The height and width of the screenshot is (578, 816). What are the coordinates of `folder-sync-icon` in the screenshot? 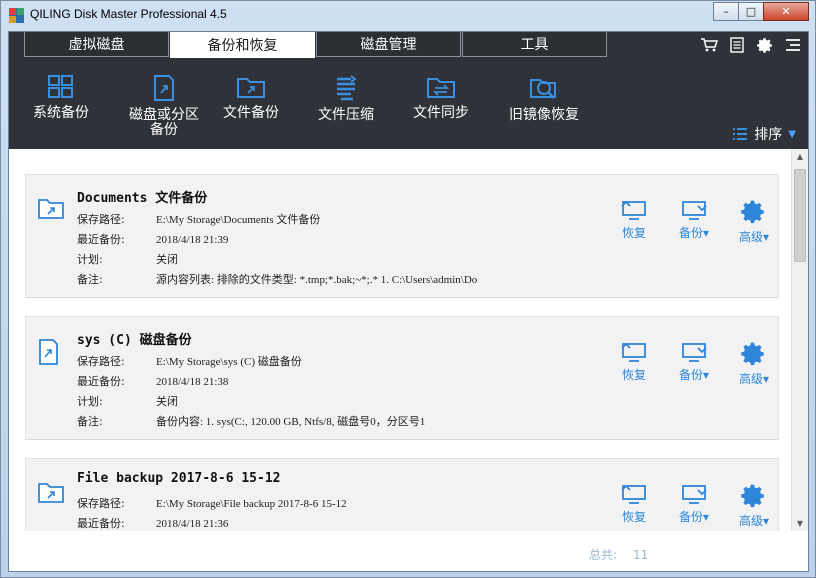 It's located at (441, 88).